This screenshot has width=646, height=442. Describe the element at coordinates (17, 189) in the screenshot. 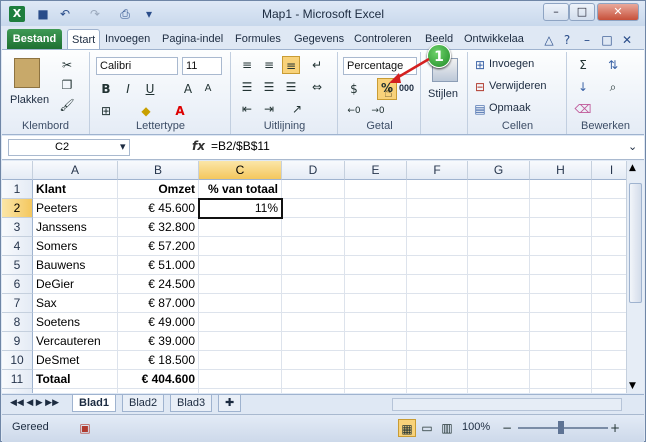

I see `row-header: 1` at that location.